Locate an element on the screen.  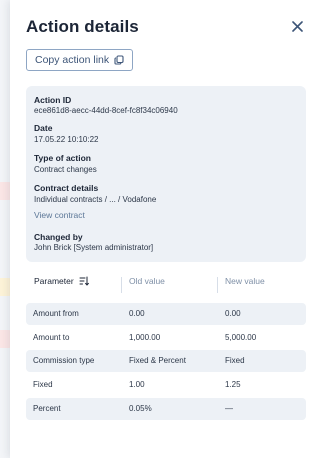
type-of-action-label: Type of action is located at coordinates (62, 158).